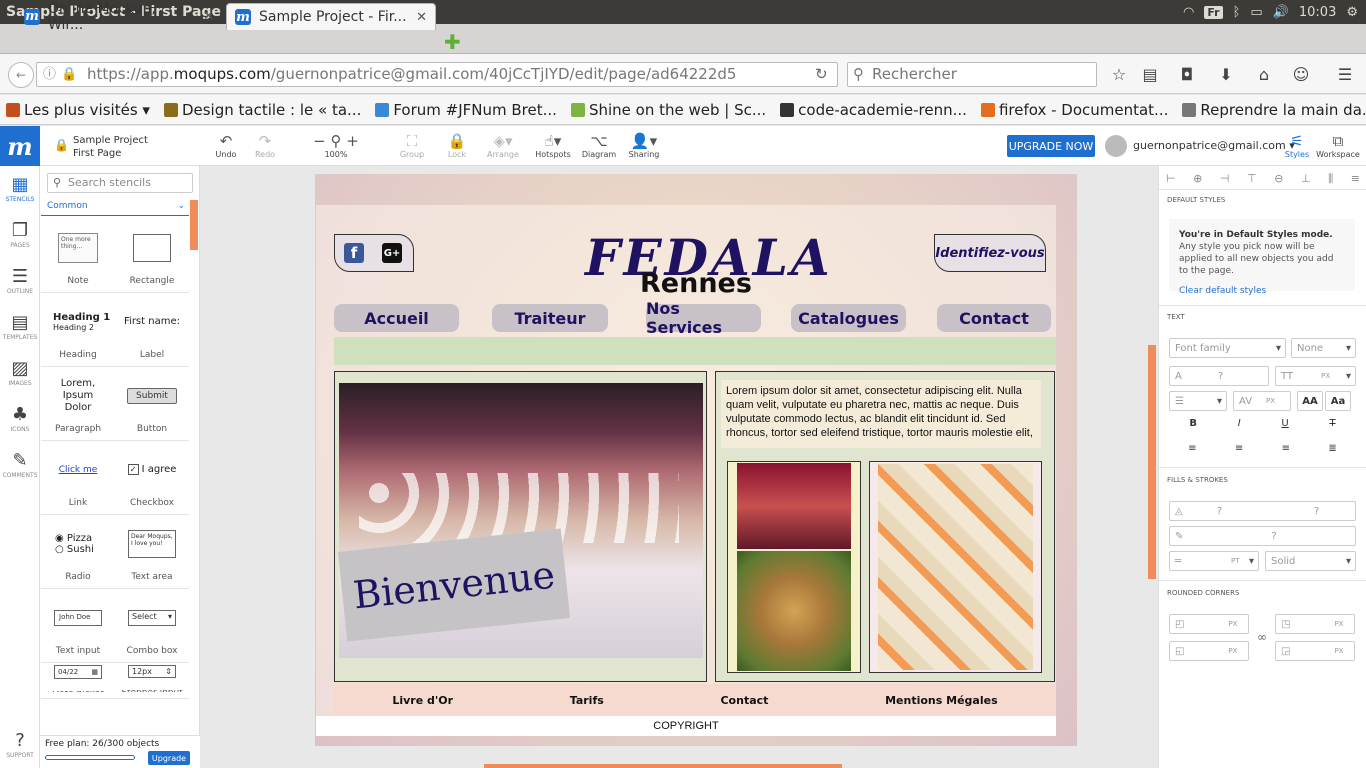 This screenshot has width=1366, height=768. I want to click on rail-outline: ☰ OUTLINE, so click(20, 280).